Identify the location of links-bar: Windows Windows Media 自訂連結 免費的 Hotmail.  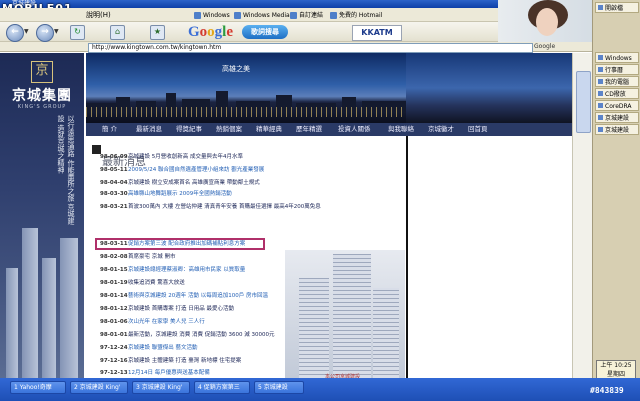
(319, 16).